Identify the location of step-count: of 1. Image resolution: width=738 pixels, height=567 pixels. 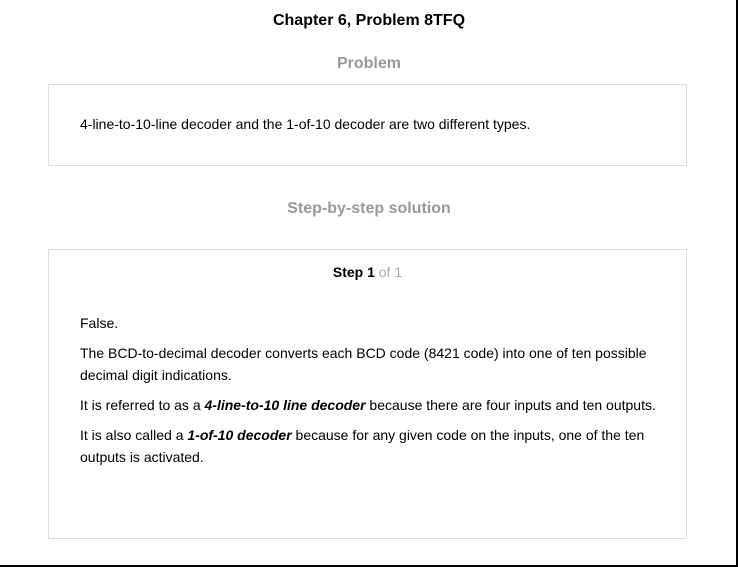
(388, 272).